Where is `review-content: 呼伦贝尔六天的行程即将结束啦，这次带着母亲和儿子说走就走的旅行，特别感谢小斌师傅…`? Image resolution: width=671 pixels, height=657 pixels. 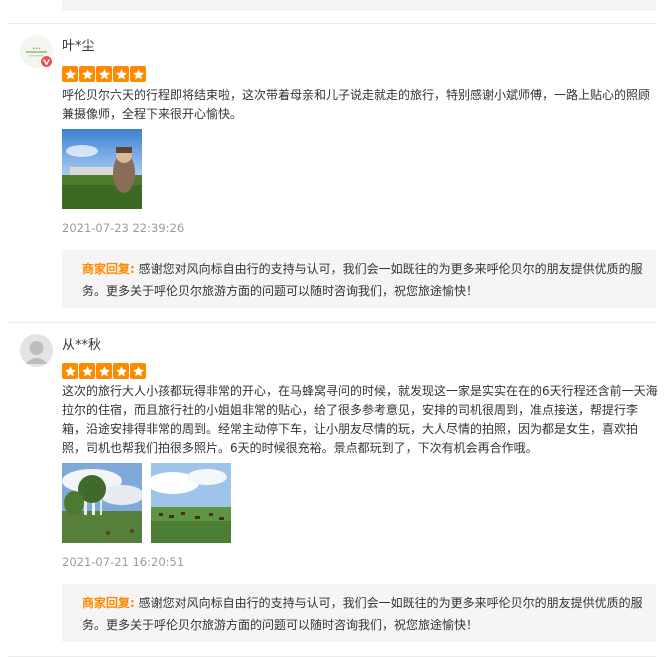
review-content: 呼伦贝尔六天的行程即将结束啦，这次带着母亲和儿子说走就走的旅行，特别感谢小斌师傅… is located at coordinates (356, 104).